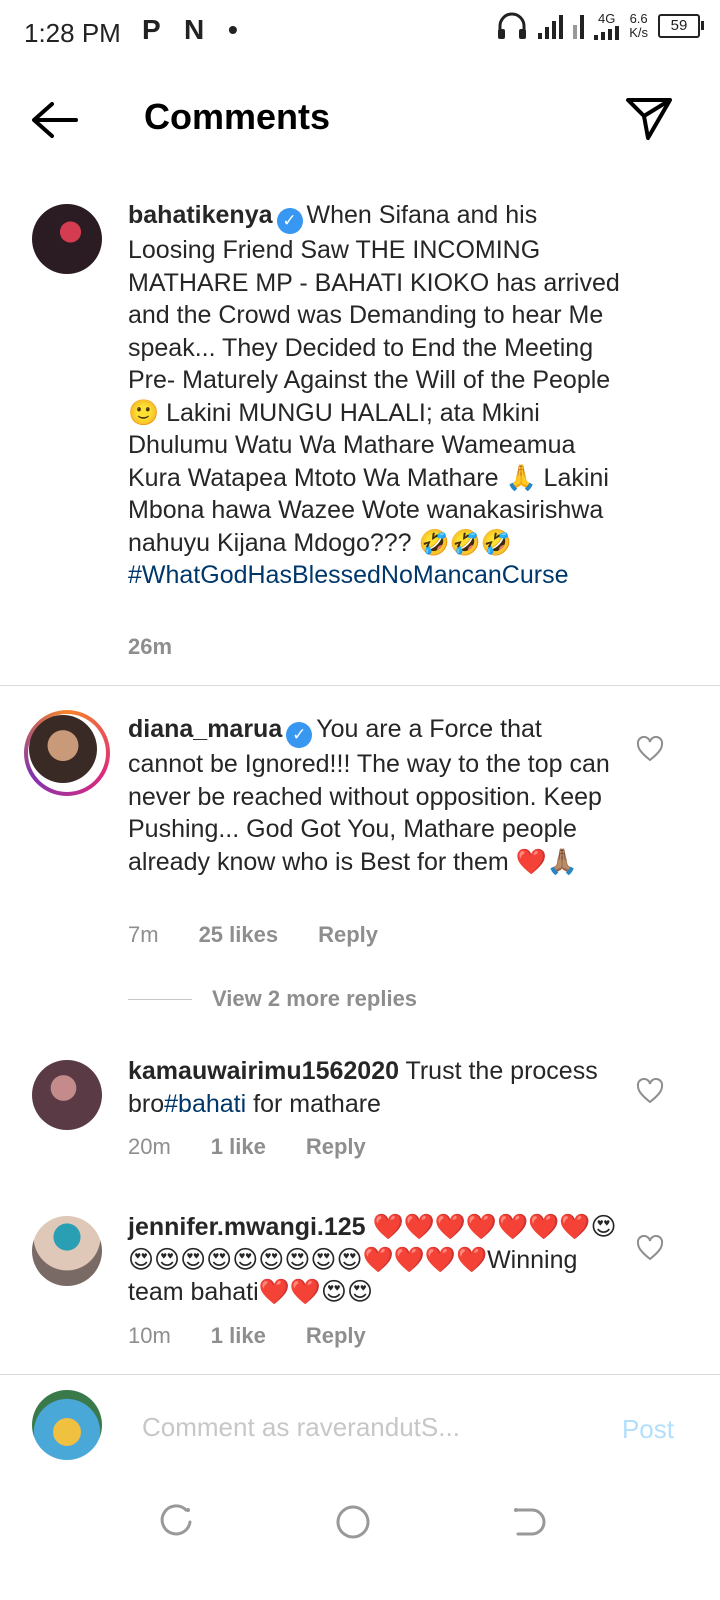  What do you see at coordinates (607, 26) in the screenshot?
I see `network-type: 4G` at bounding box center [607, 26].